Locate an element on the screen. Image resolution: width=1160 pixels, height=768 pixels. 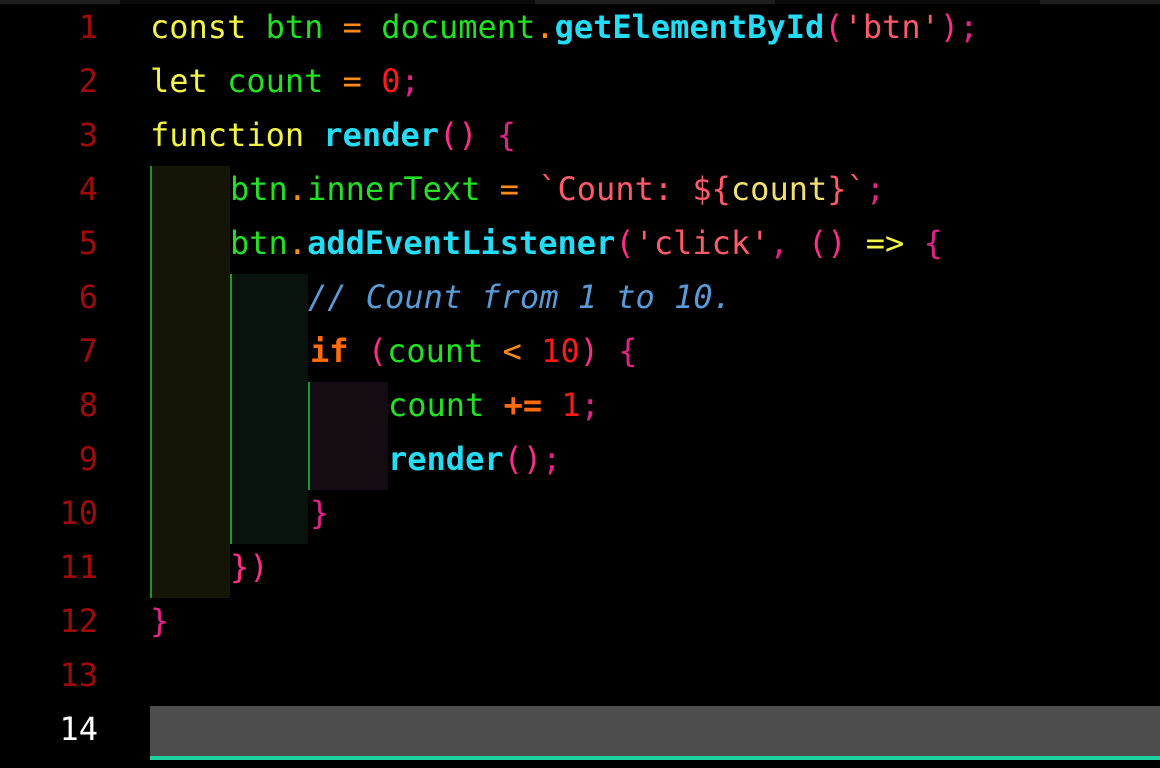
code-token: 'click' is located at coordinates (702, 243).